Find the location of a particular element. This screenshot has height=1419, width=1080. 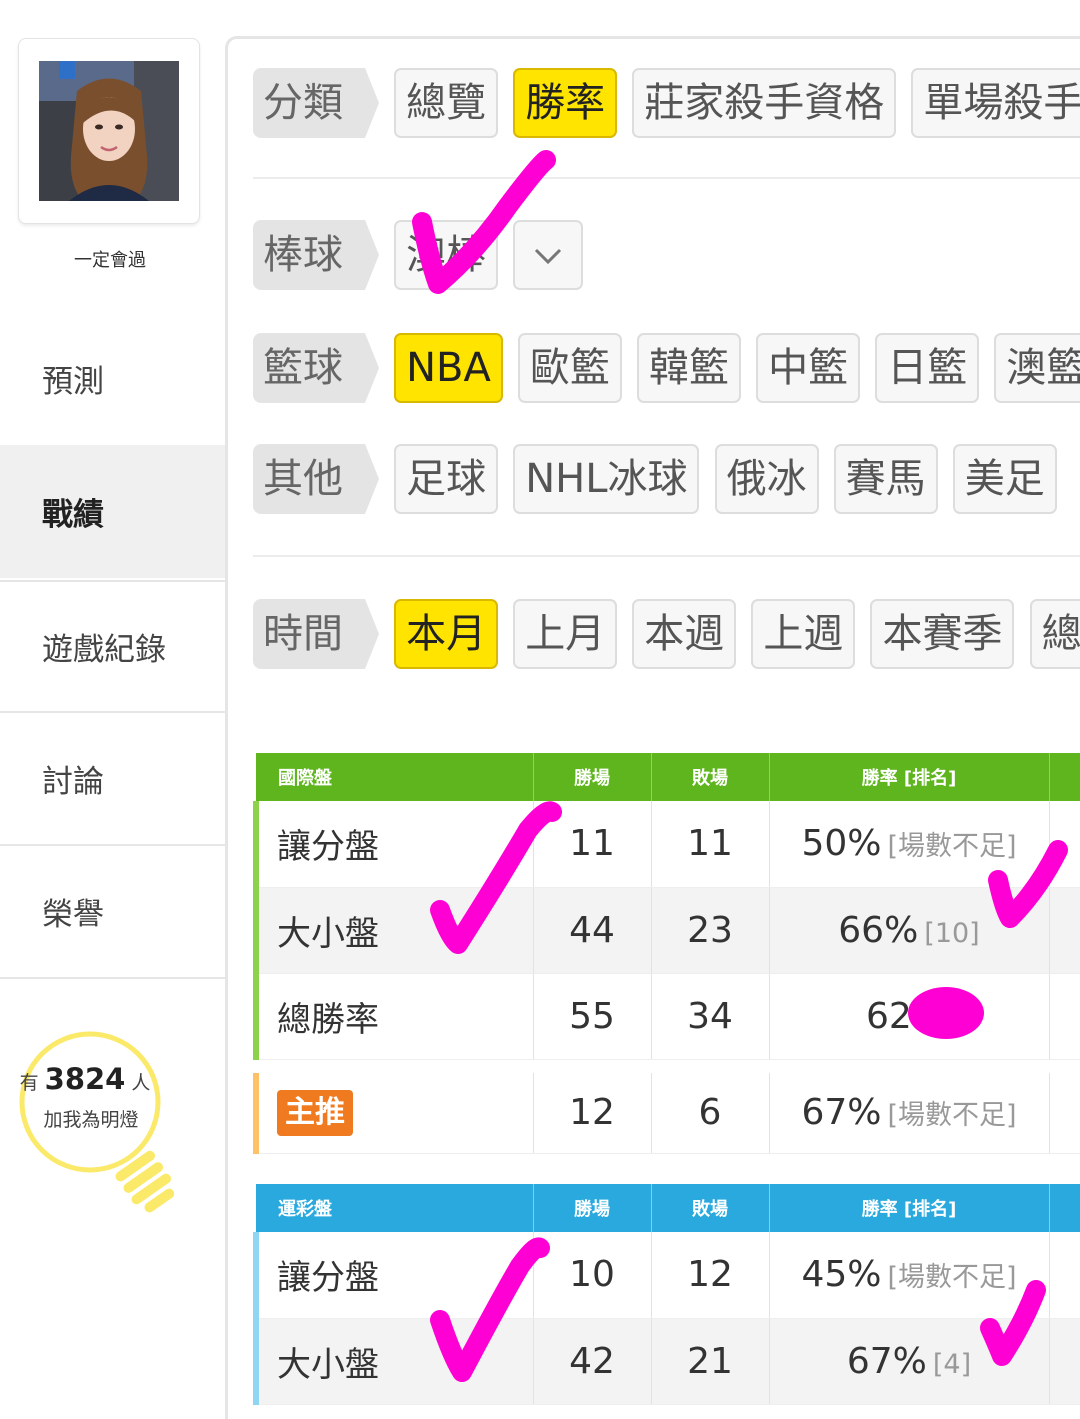

filter-label-category: 分類 is located at coordinates (316, 103).